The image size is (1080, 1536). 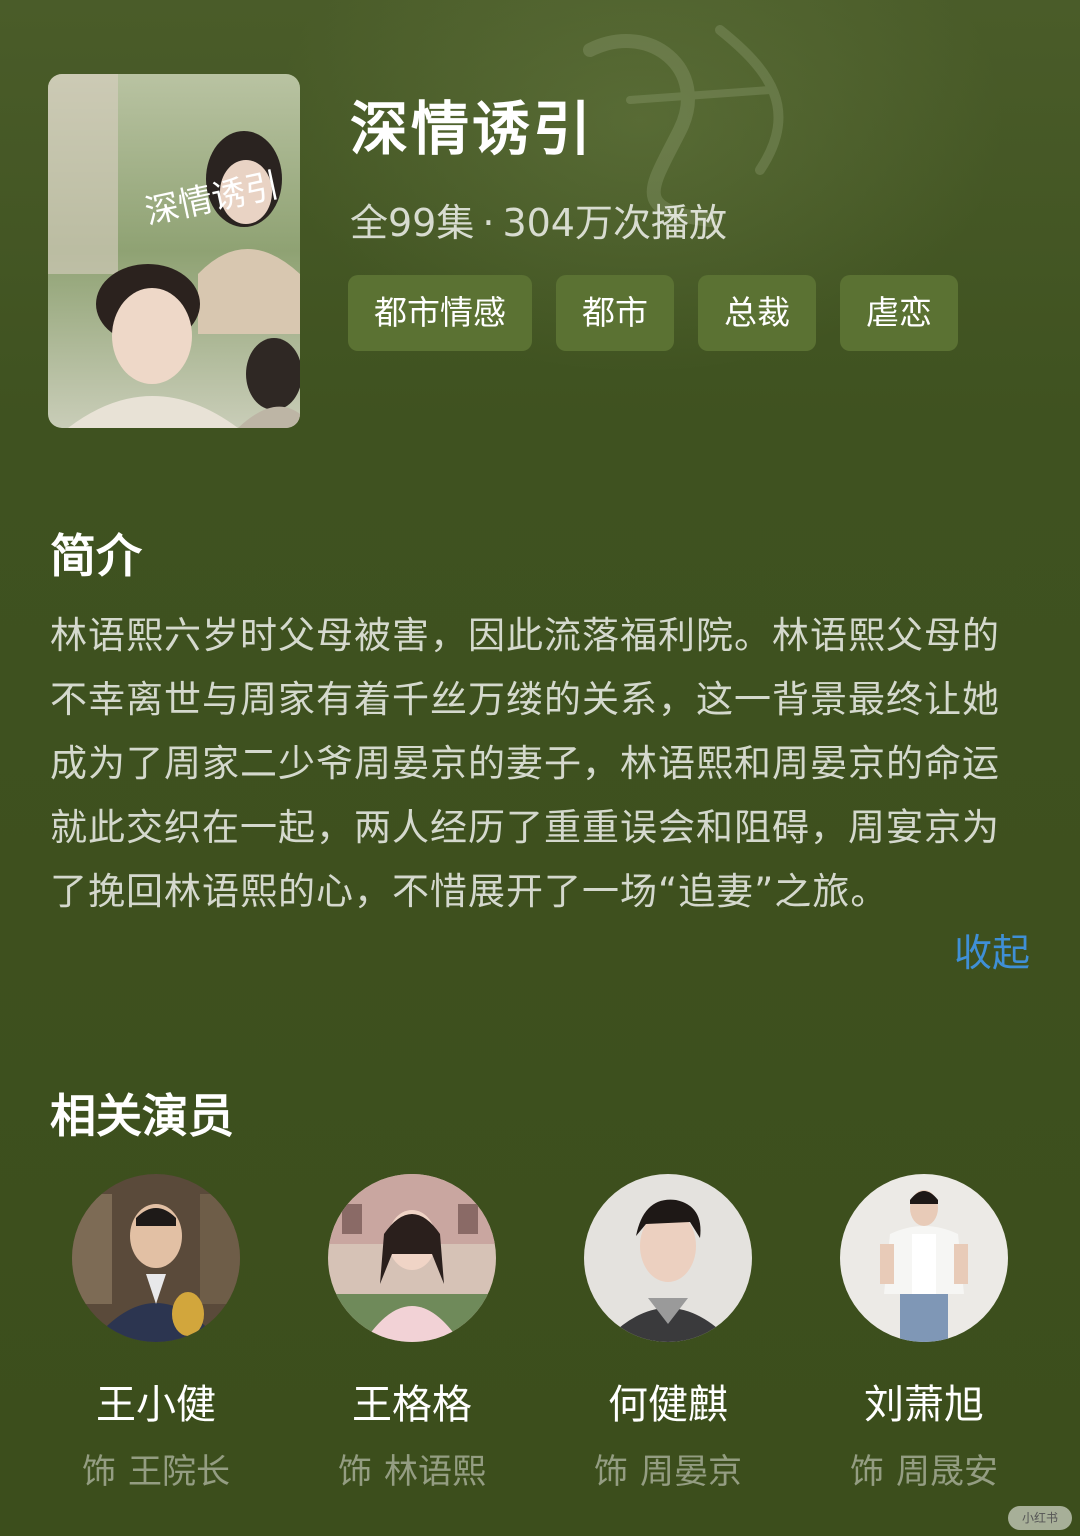 I want to click on role-name: 王院长, so click(x=179, y=1472).